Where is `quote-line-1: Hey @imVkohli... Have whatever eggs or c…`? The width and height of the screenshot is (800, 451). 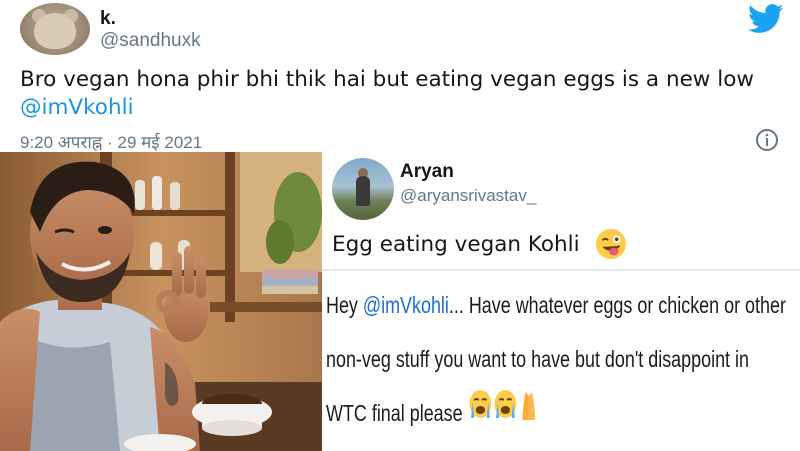 quote-line-1: Hey @imVkohli... Have whatever eggs or c… is located at coordinates (556, 305).